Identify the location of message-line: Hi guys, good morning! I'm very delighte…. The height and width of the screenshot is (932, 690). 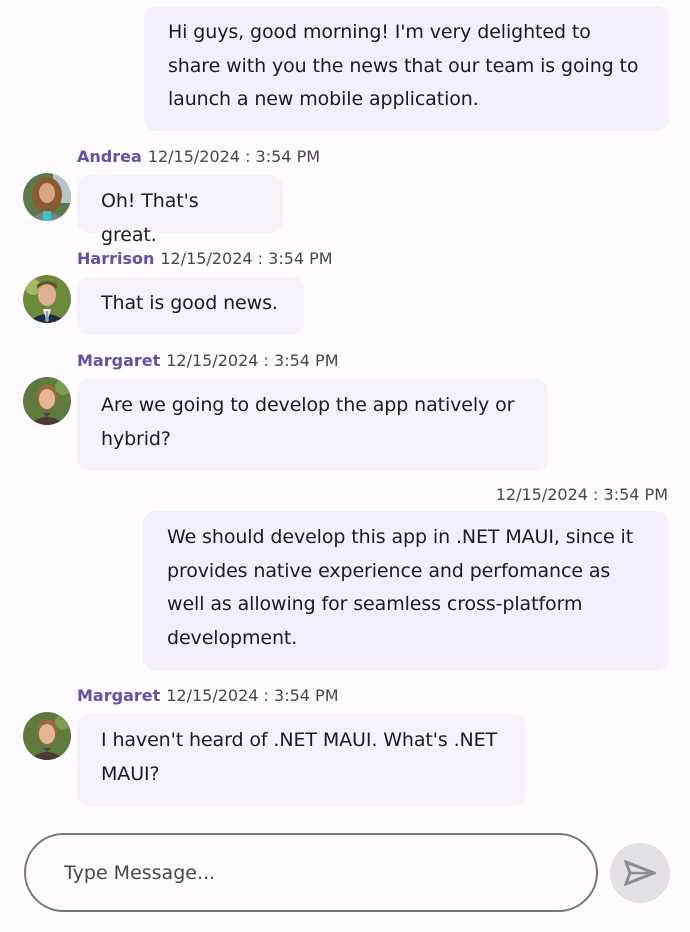
(379, 32).